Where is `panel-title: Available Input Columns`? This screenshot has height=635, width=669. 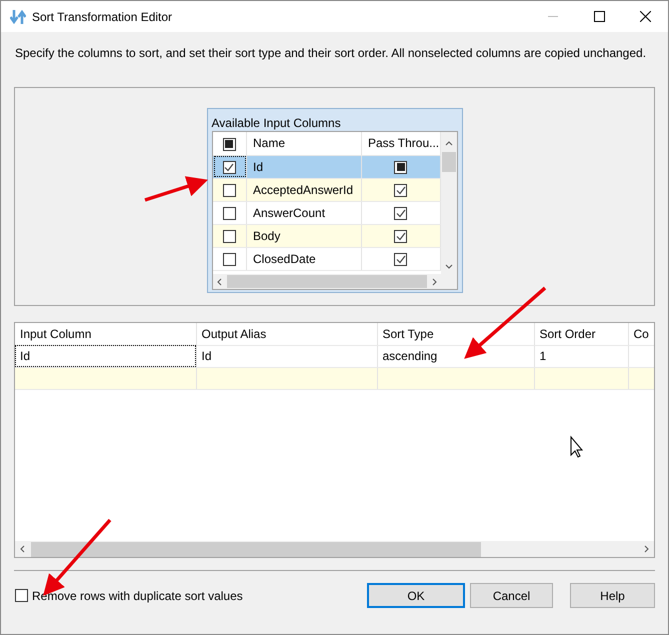
panel-title: Available Input Columns is located at coordinates (276, 123).